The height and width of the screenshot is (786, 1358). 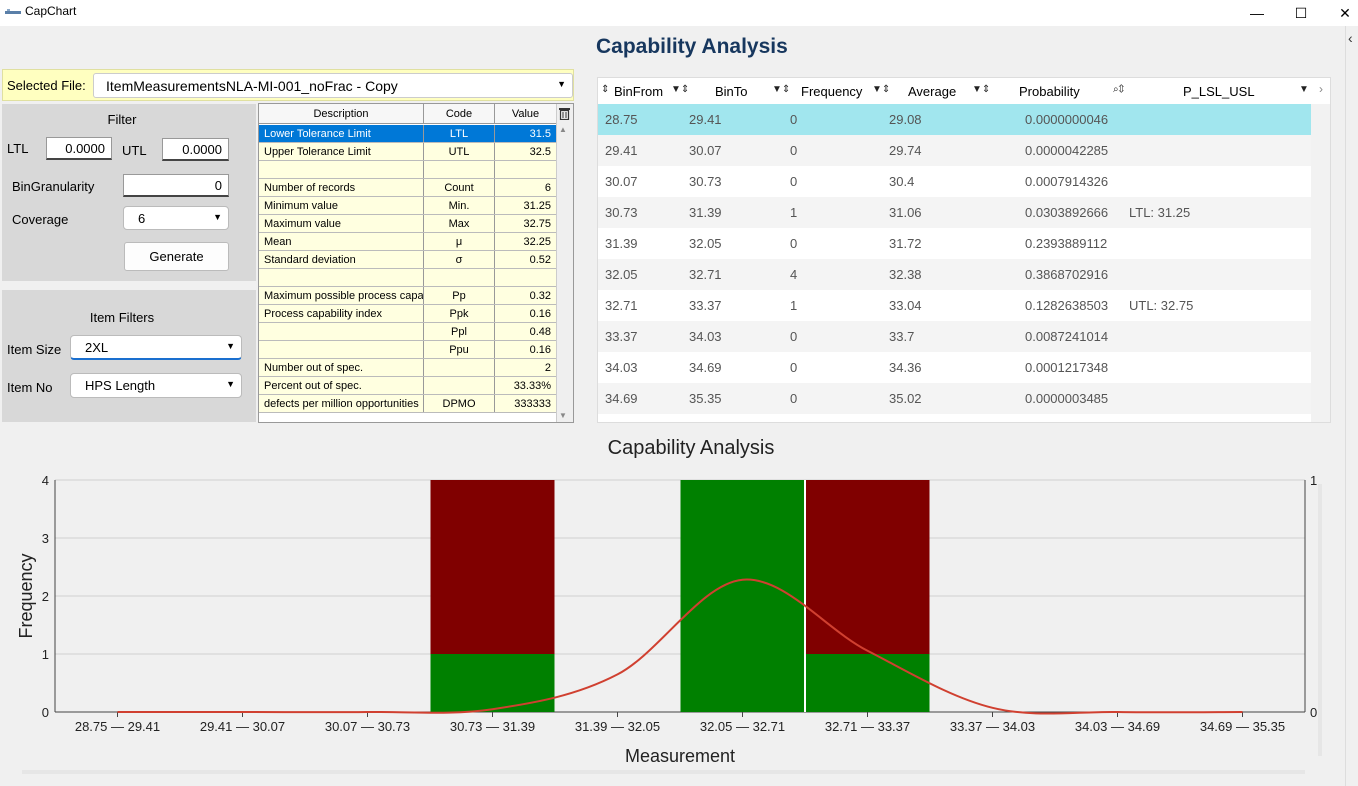 I want to click on scroll-down-icon: ▼, so click(x=563, y=415).